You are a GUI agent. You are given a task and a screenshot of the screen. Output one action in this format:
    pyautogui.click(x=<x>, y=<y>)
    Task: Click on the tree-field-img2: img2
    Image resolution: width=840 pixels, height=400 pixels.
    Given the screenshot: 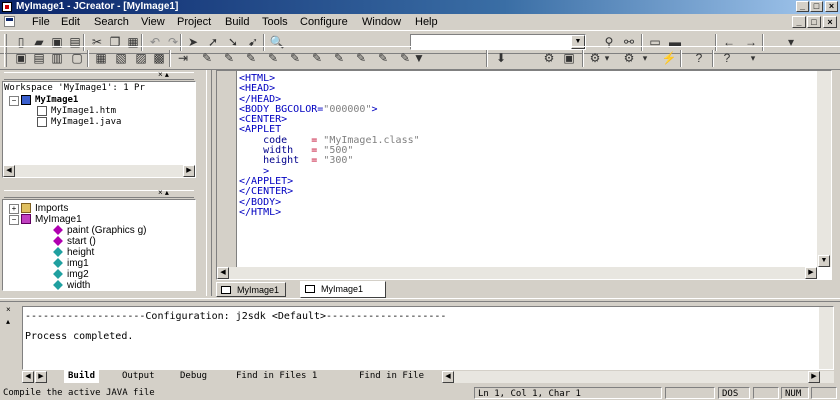 What is the action you would take?
    pyautogui.click(x=78, y=274)
    